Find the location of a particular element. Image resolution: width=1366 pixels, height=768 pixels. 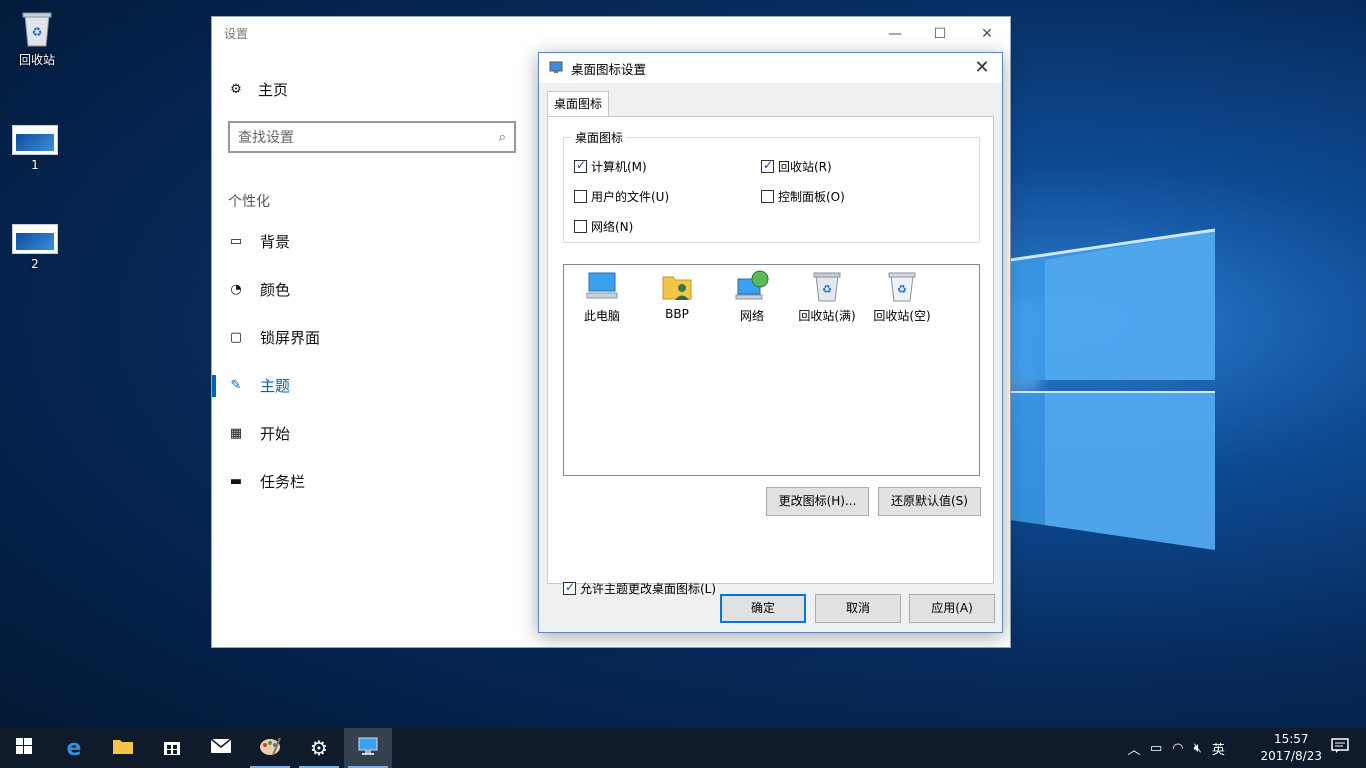

clock: 15:57 2017/8/23 is located at coordinates (1291, 748).